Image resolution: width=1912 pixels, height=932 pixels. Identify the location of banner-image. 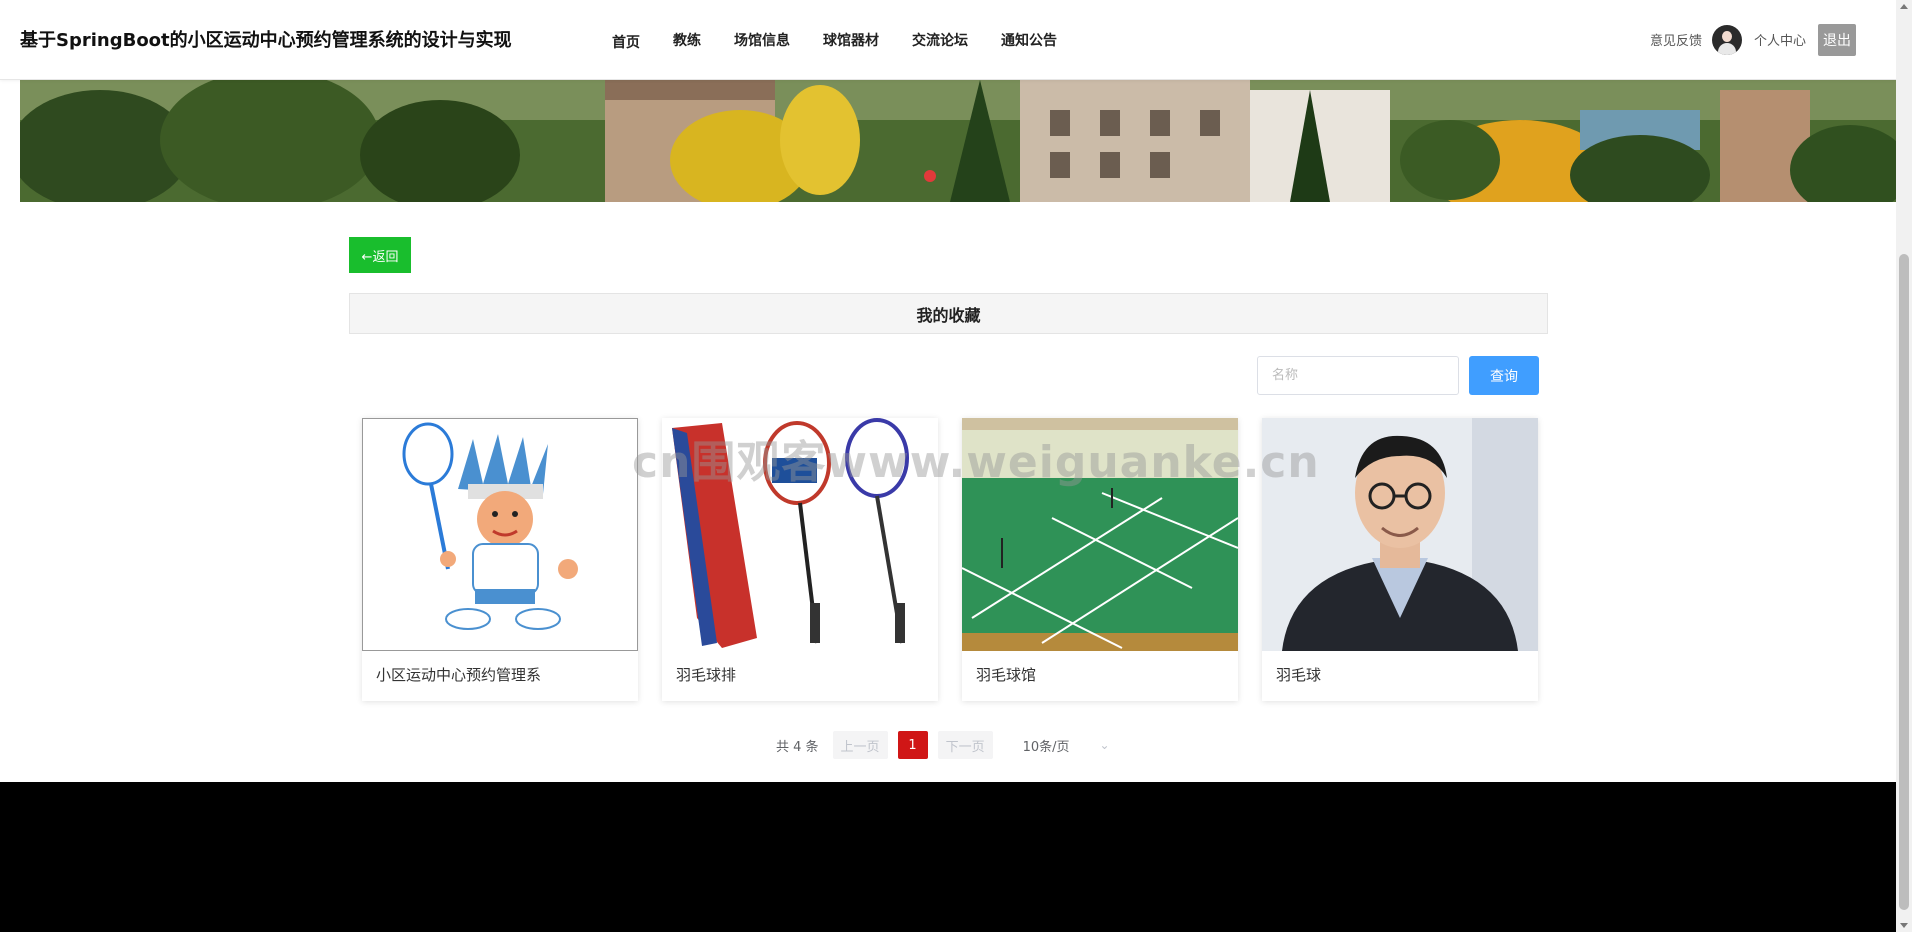
(958, 141).